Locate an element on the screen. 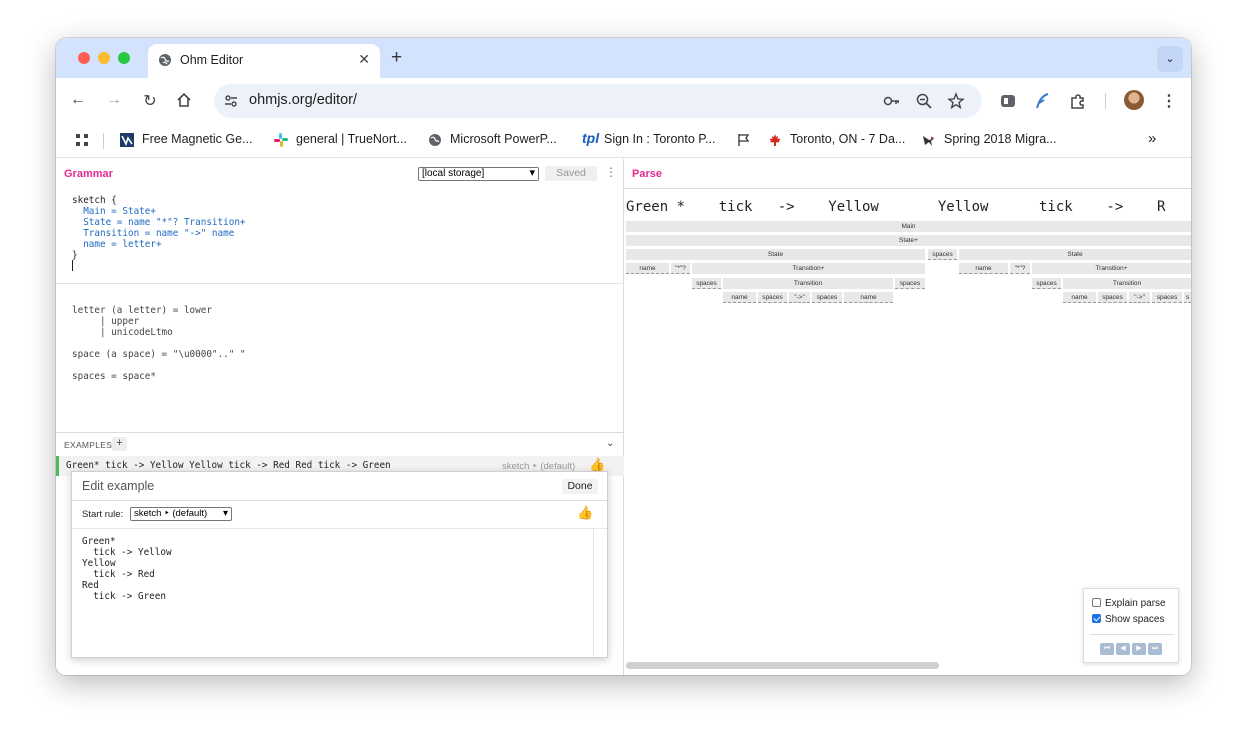 The width and height of the screenshot is (1247, 749). code-line-text: name = letter+ is located at coordinates (117, 244).